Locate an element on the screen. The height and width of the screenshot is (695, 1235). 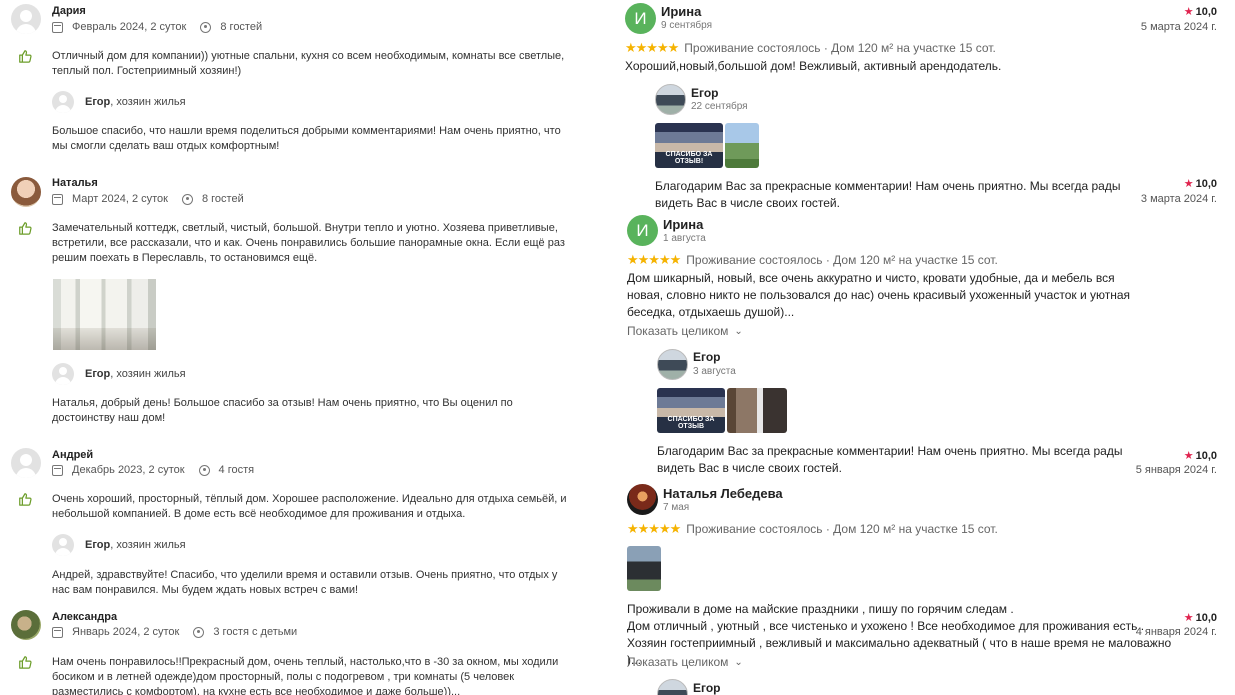
reviewer-name: Александра is located at coordinates (84, 617).